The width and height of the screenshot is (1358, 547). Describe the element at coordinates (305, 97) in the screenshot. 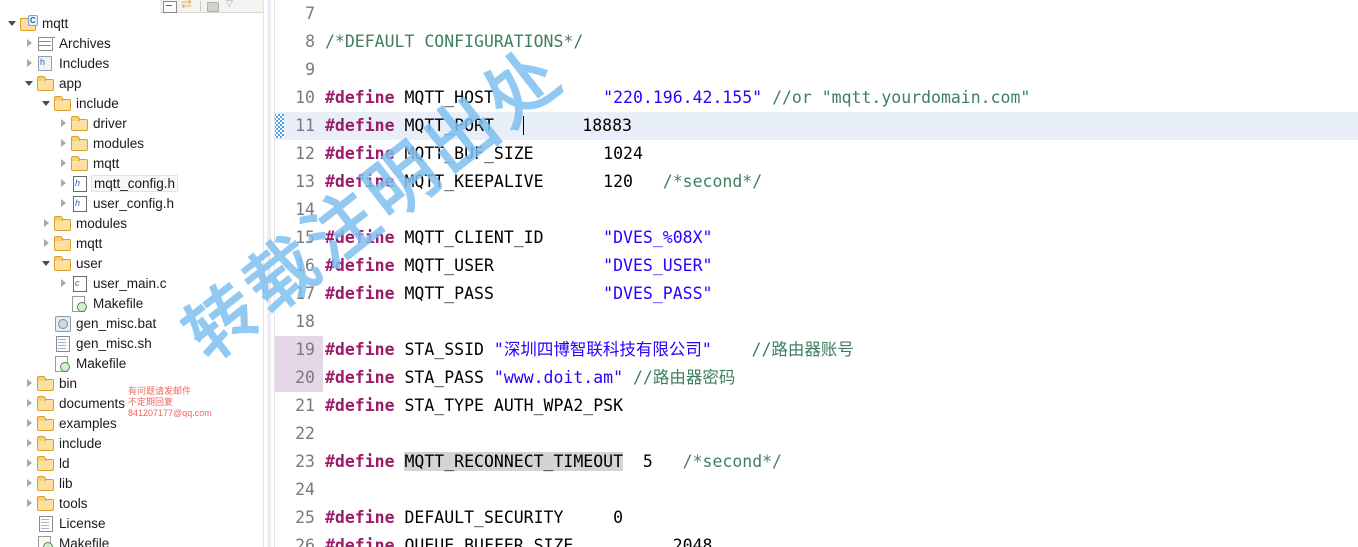

I see `line-number: 10` at that location.